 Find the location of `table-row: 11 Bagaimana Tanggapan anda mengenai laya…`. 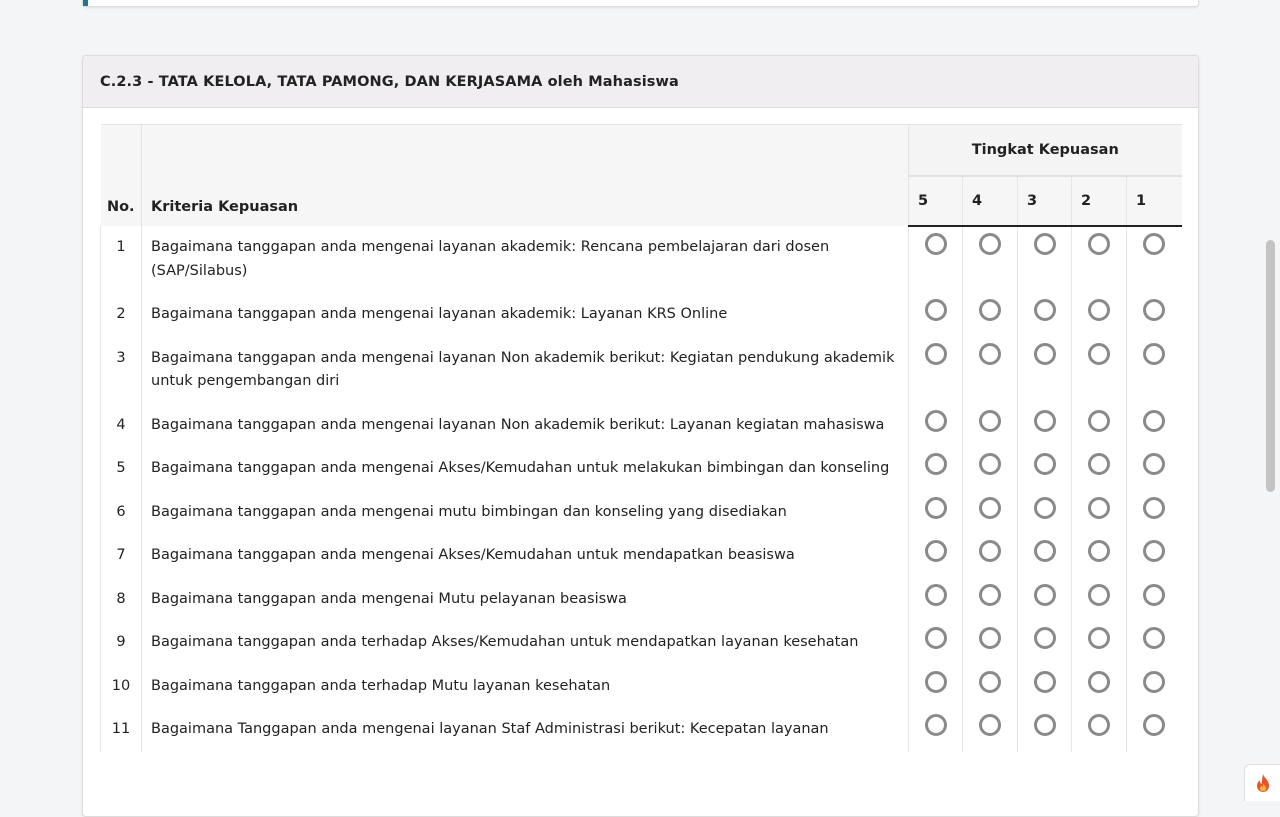

table-row: 11 Bagaimana Tanggapan anda mengenai laya… is located at coordinates (641, 730).